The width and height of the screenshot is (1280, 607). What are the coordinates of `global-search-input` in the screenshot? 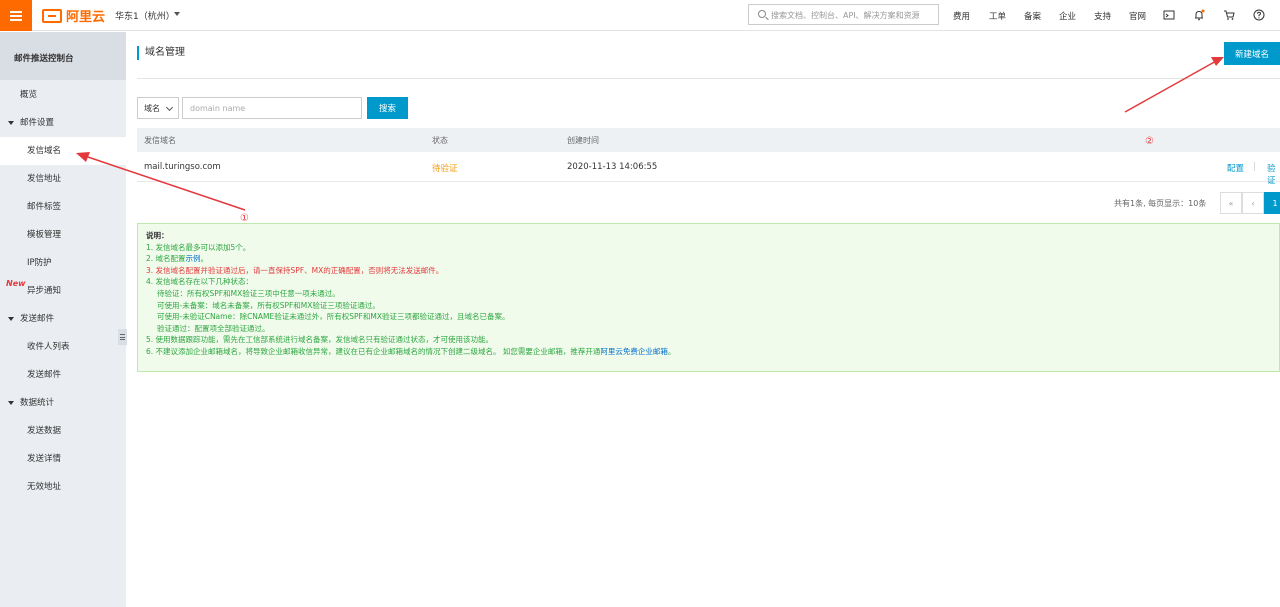 It's located at (854, 15).